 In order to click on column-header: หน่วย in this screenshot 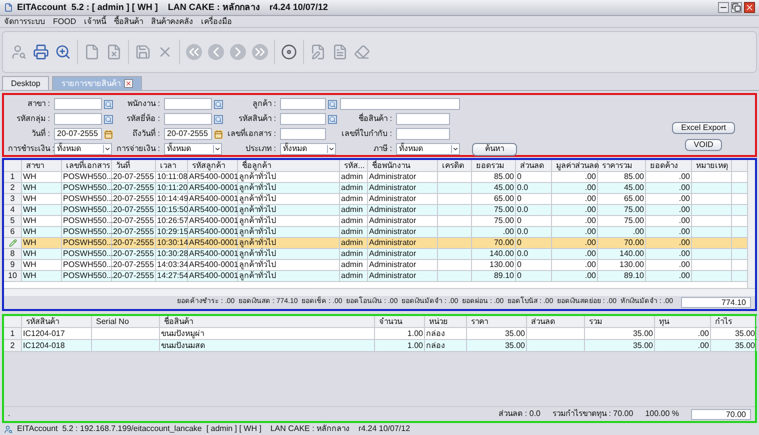, I will do `click(446, 321)`.